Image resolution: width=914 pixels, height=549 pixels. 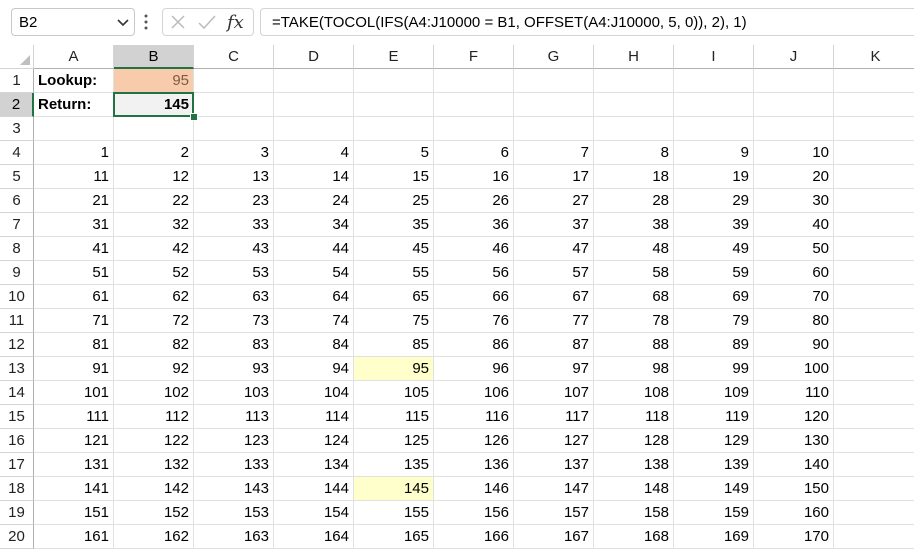 I want to click on cell-j2, so click(x=794, y=105).